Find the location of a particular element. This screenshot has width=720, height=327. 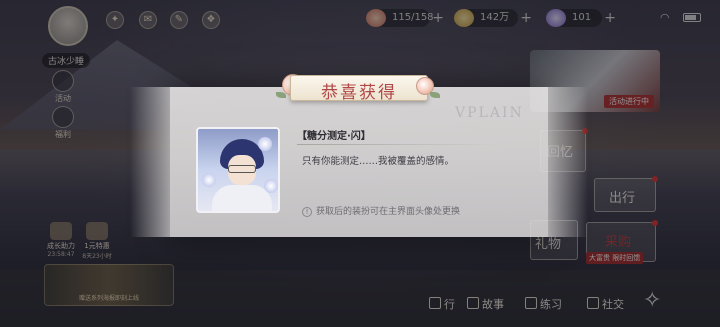

reward-hint-text: 获取后的装扮可在主界面头像处更换 is located at coordinates (388, 212).